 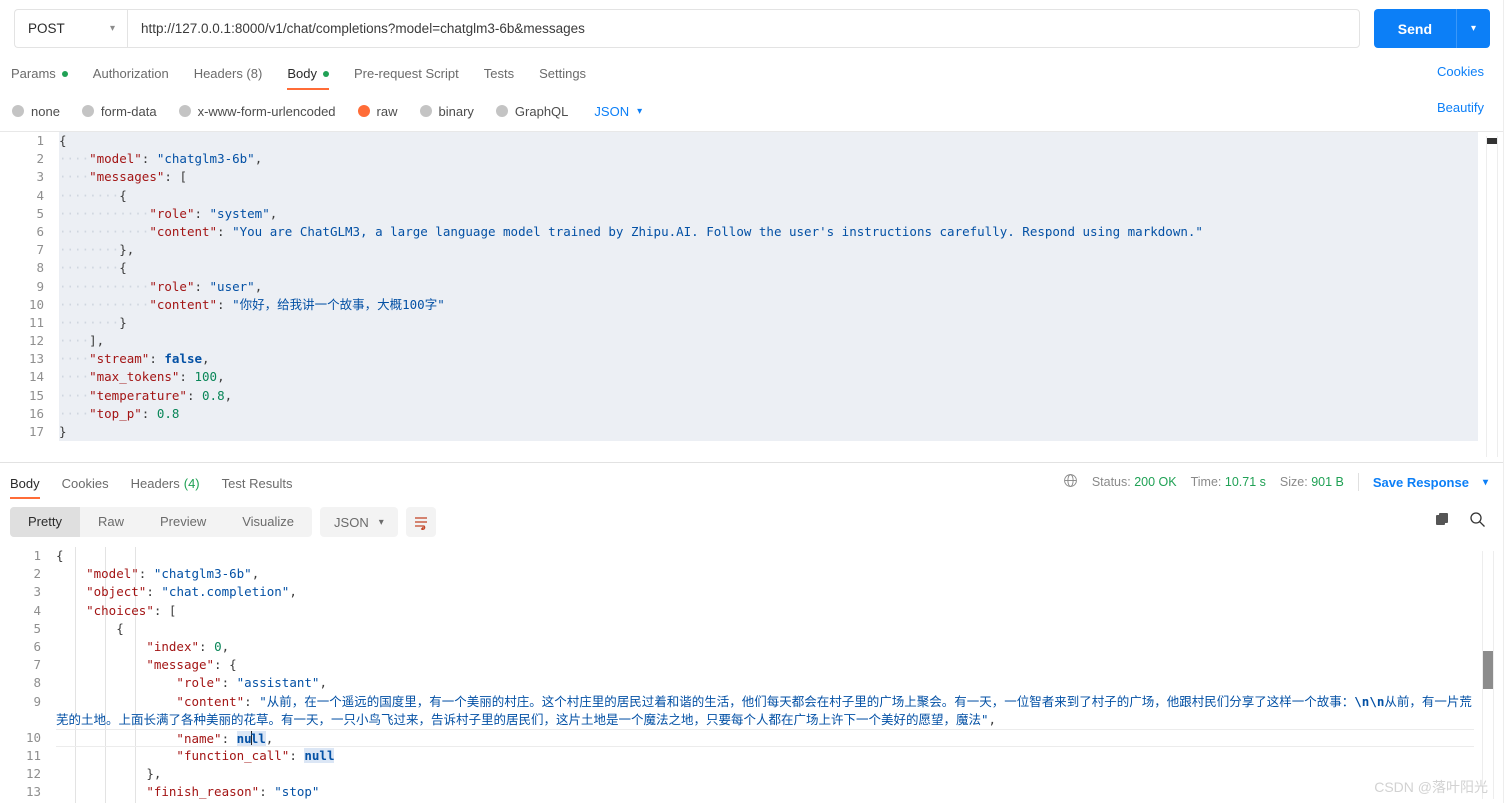 What do you see at coordinates (1473, 28) in the screenshot?
I see `send-options-button: ▾` at bounding box center [1473, 28].